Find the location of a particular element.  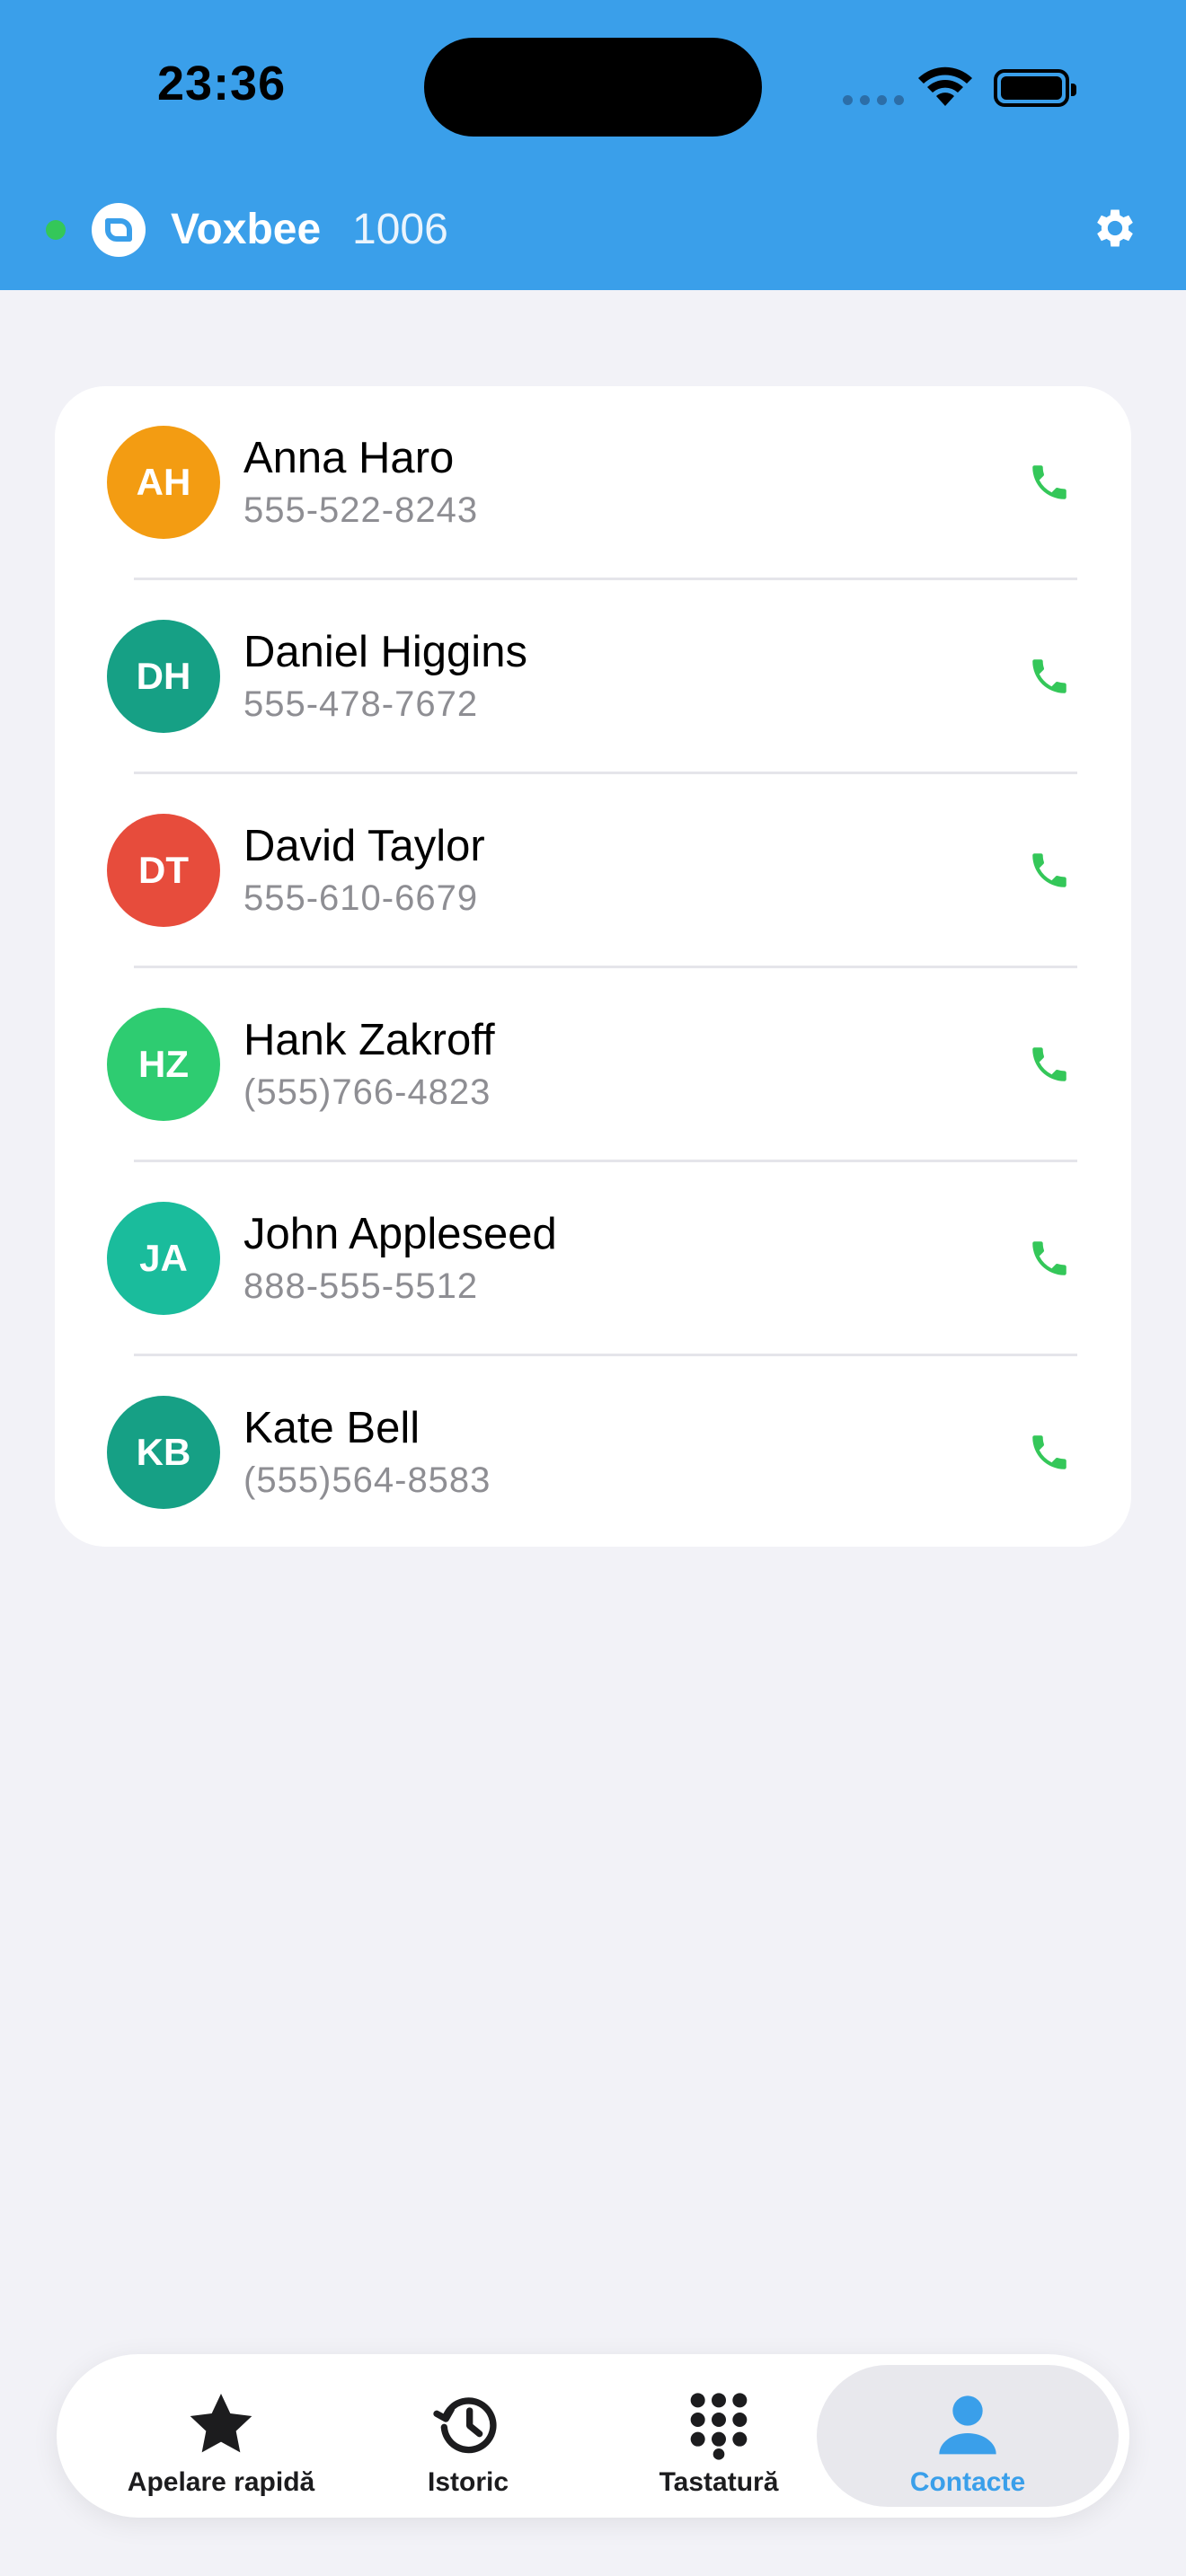

status-time: 23:36 is located at coordinates (222, 83).